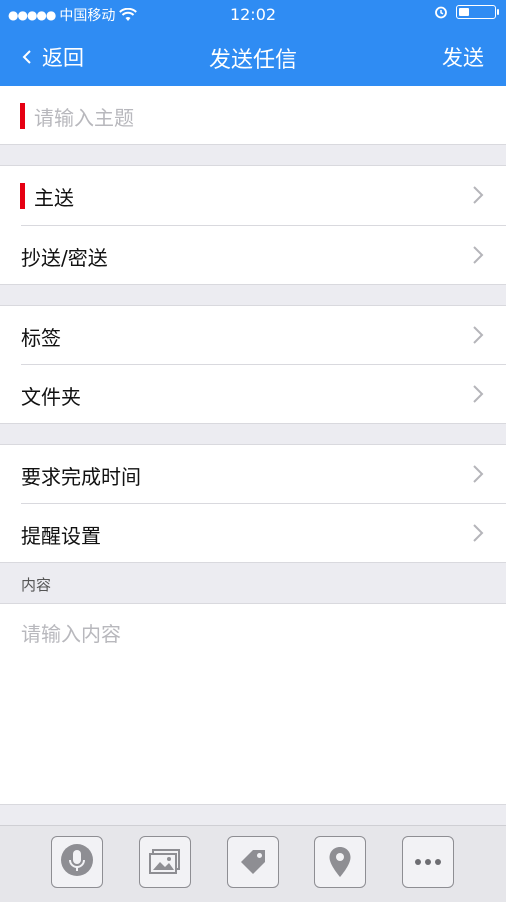 Image resolution: width=506 pixels, height=902 pixels. What do you see at coordinates (71, 634) in the screenshot?
I see `content-placeholder: 请输入内容` at bounding box center [71, 634].